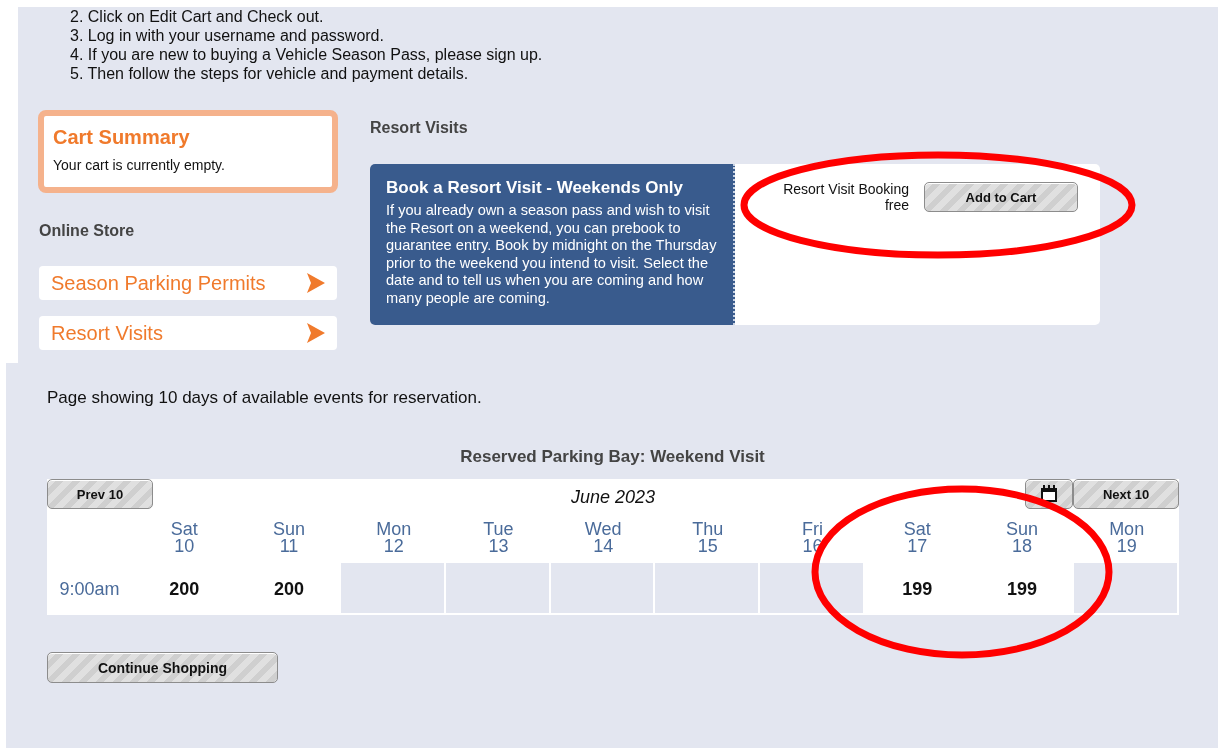  What do you see at coordinates (603, 538) in the screenshot?
I see `day-header: Wed 14` at bounding box center [603, 538].